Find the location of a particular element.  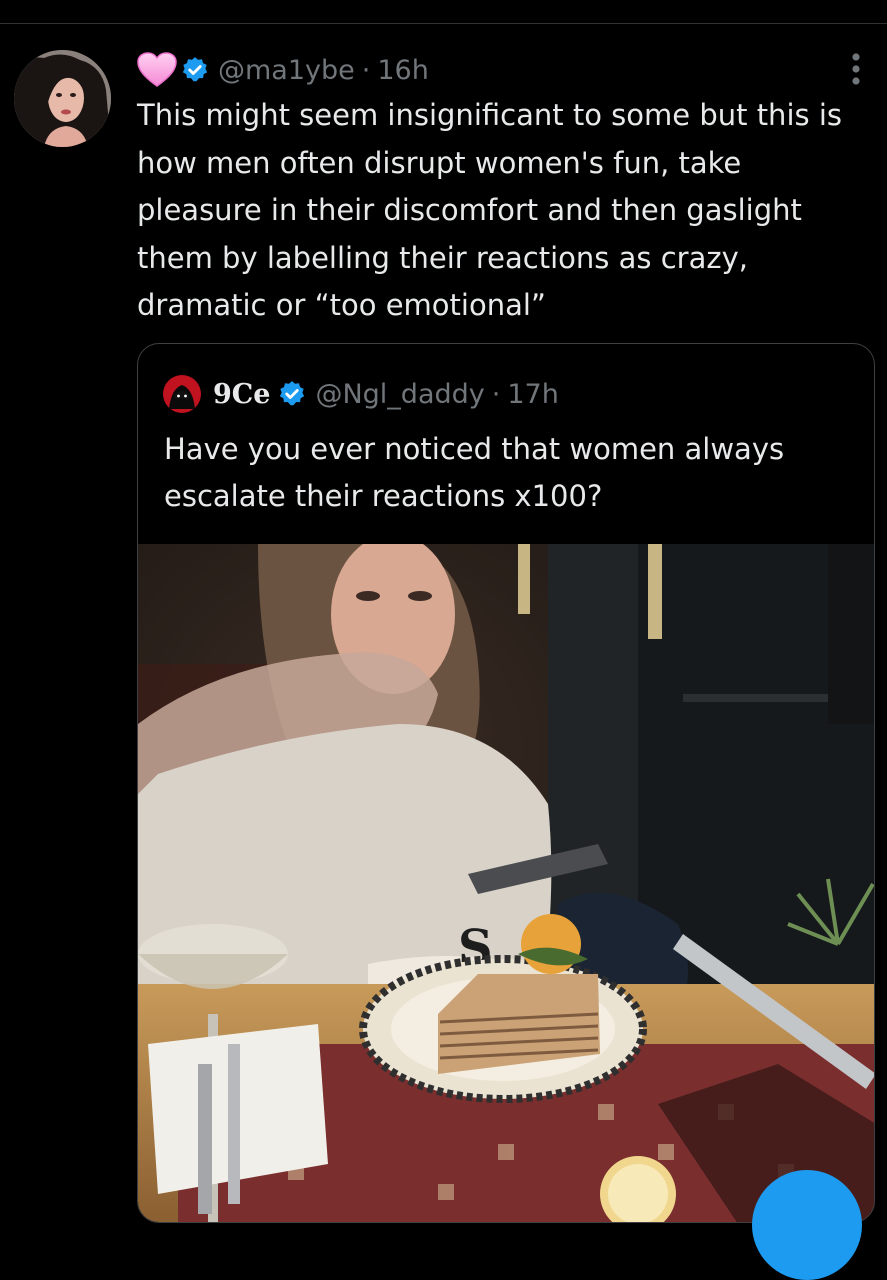

more-options-icon is located at coordinates (856, 69).